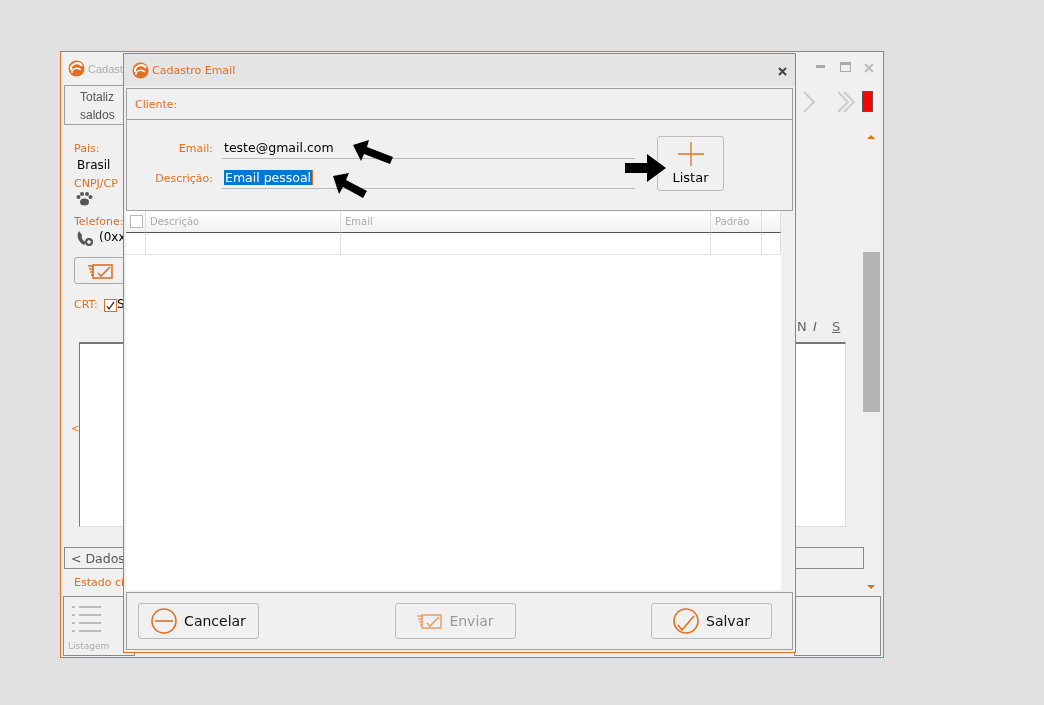  I want to click on save-button: Salvar, so click(711, 621).